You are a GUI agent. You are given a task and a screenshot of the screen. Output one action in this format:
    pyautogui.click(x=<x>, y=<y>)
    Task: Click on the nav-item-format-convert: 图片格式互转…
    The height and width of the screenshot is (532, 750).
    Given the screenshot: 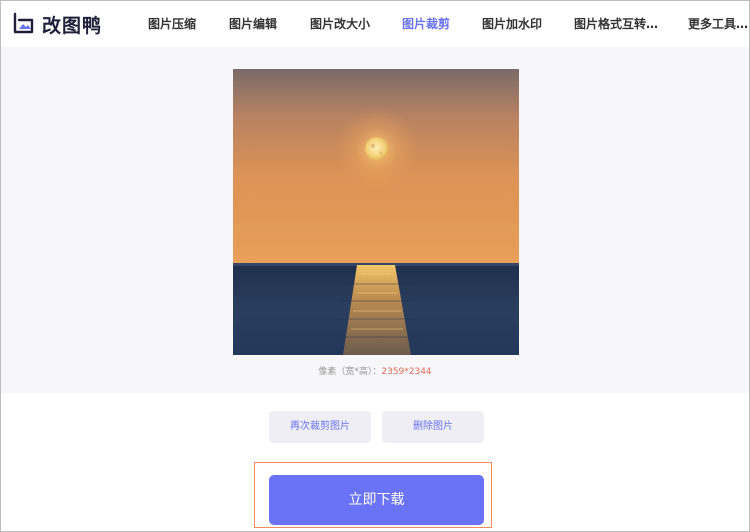 What is the action you would take?
    pyautogui.click(x=616, y=24)
    